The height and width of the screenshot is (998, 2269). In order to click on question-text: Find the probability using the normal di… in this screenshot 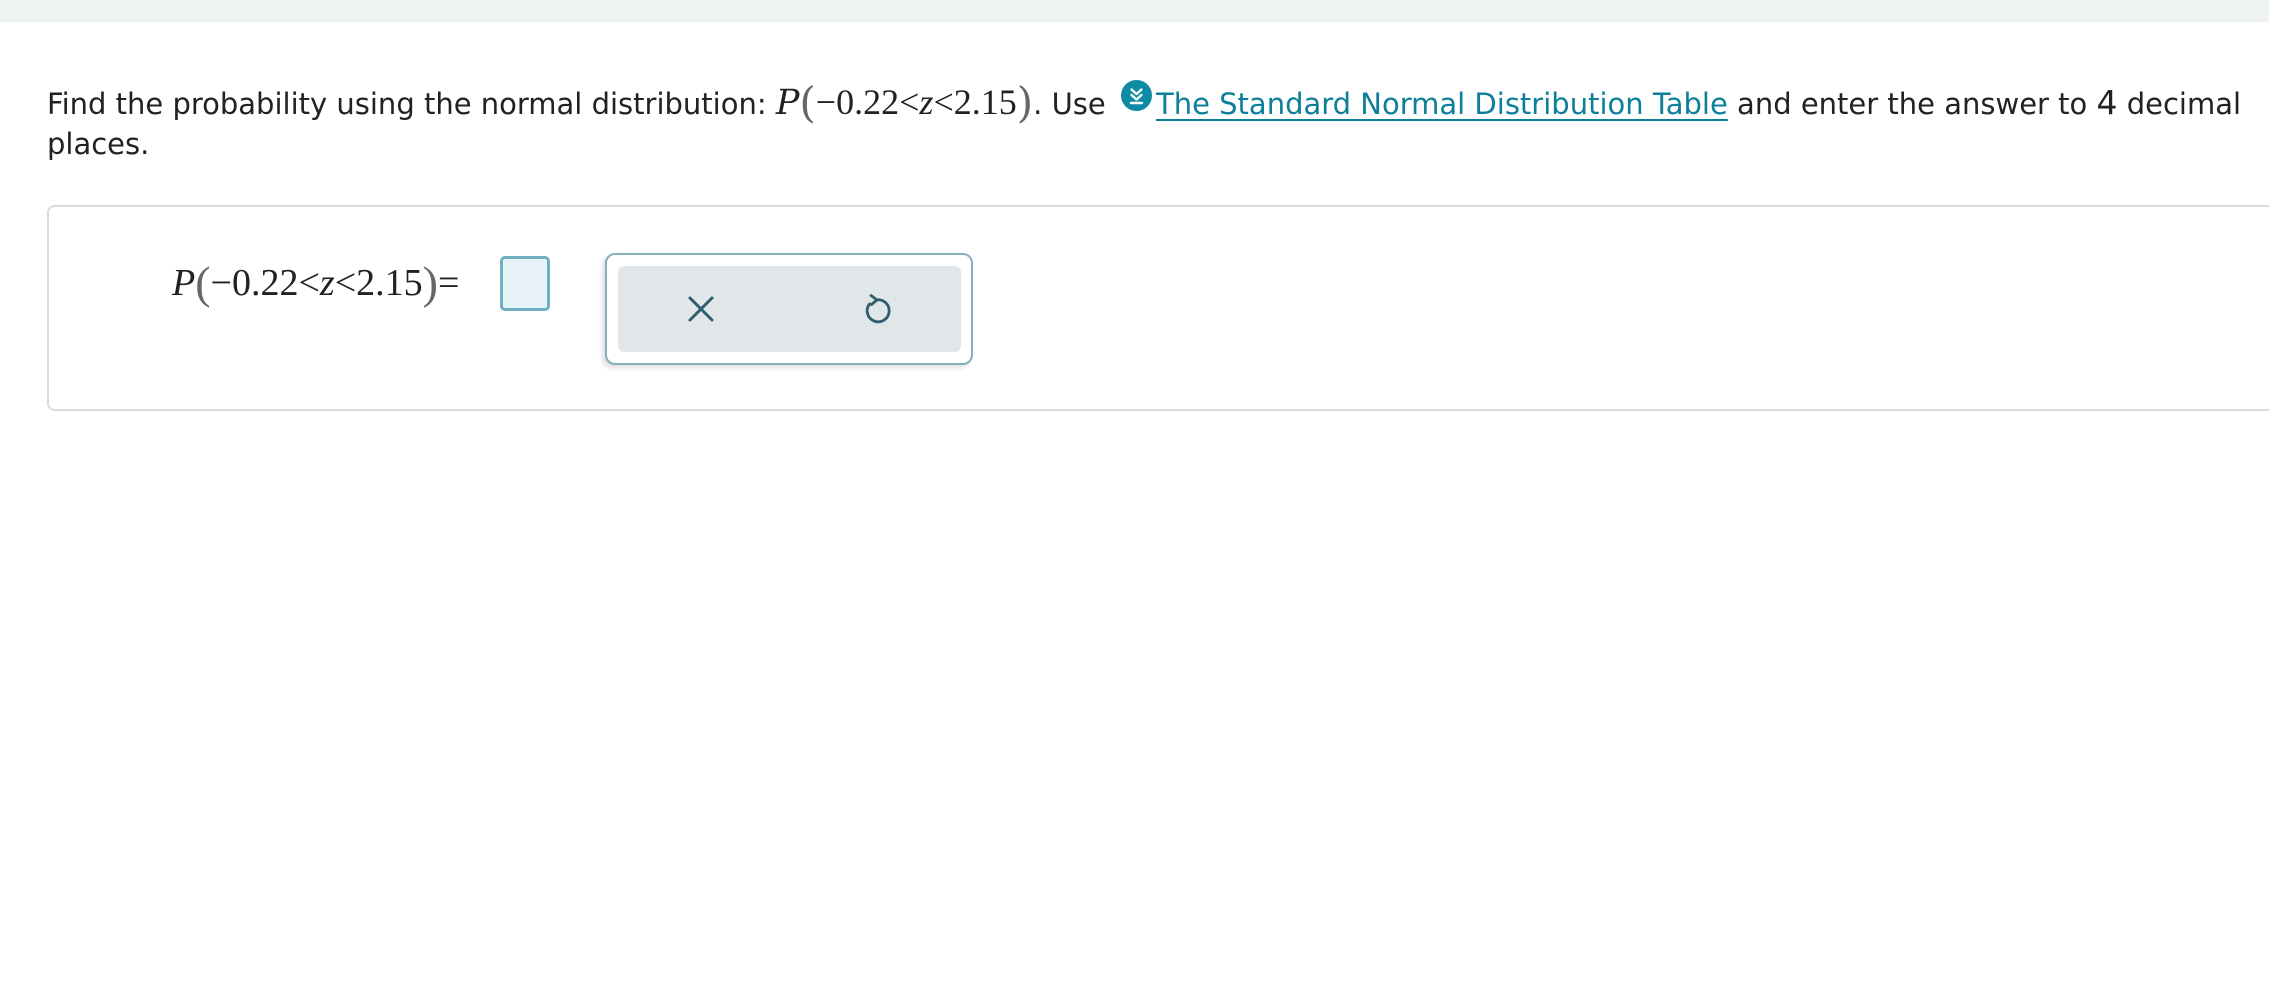, I will do `click(1152, 122)`.